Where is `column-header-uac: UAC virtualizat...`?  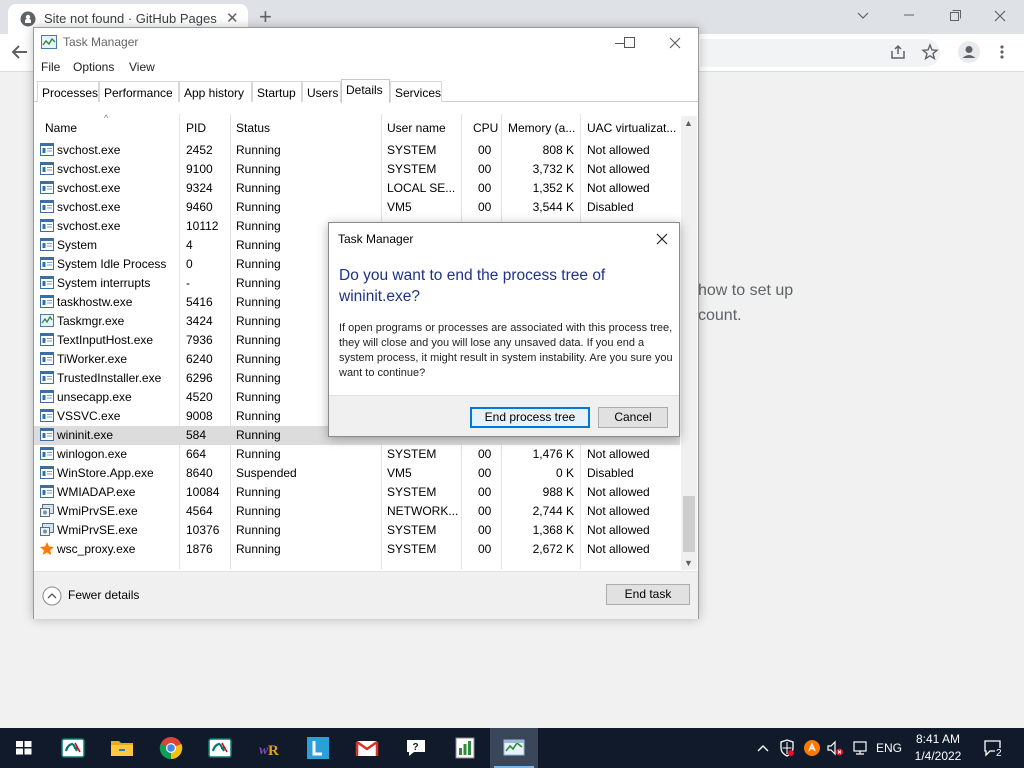 column-header-uac: UAC virtualizat... is located at coordinates (631, 128).